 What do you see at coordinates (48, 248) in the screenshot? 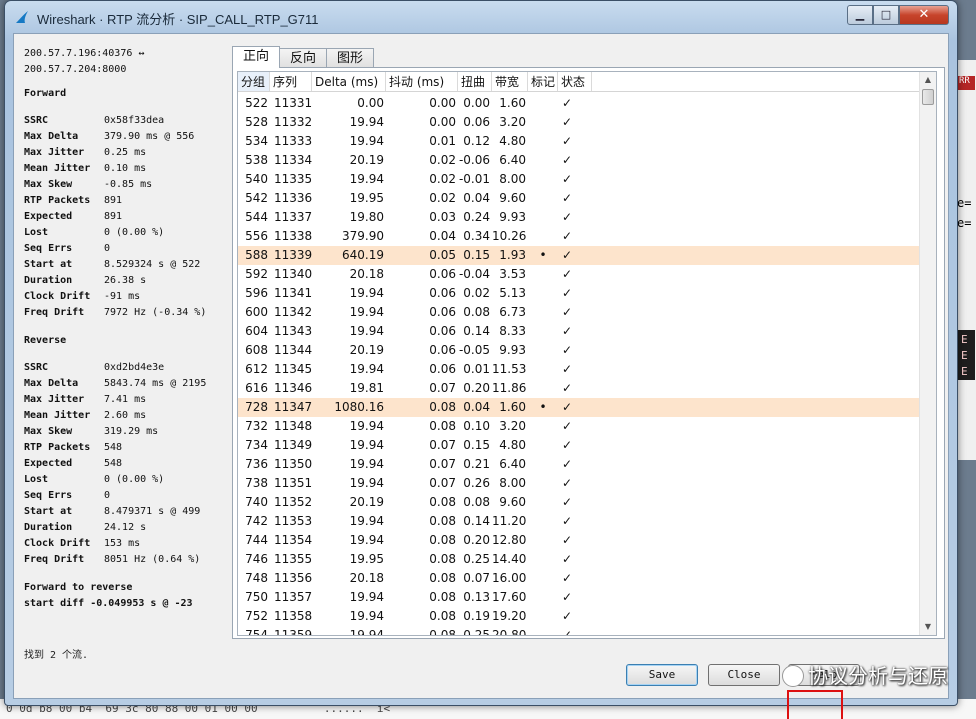
I see `stat-label: Seq Errs` at bounding box center [48, 248].